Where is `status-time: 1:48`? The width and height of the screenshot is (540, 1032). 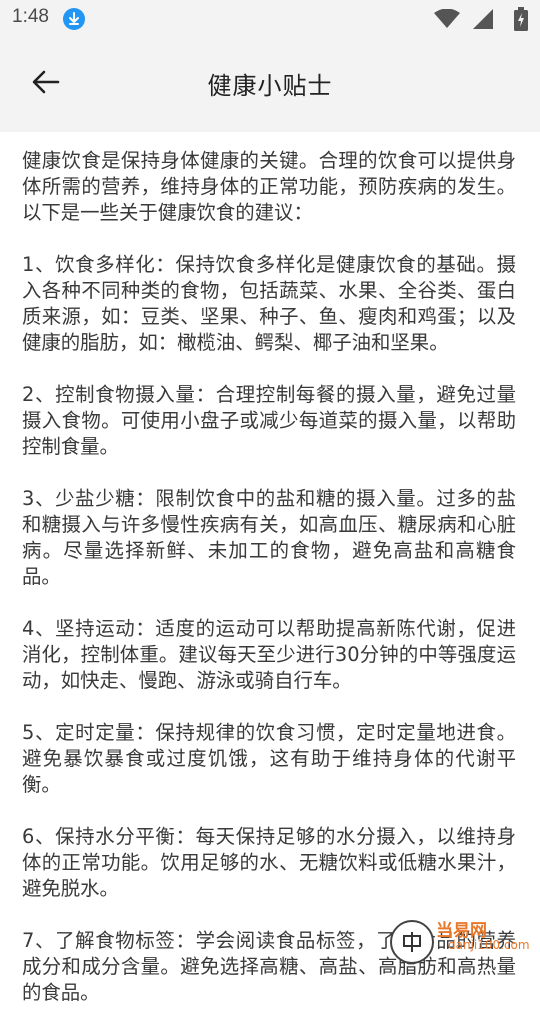
status-time: 1:48 is located at coordinates (30, 16).